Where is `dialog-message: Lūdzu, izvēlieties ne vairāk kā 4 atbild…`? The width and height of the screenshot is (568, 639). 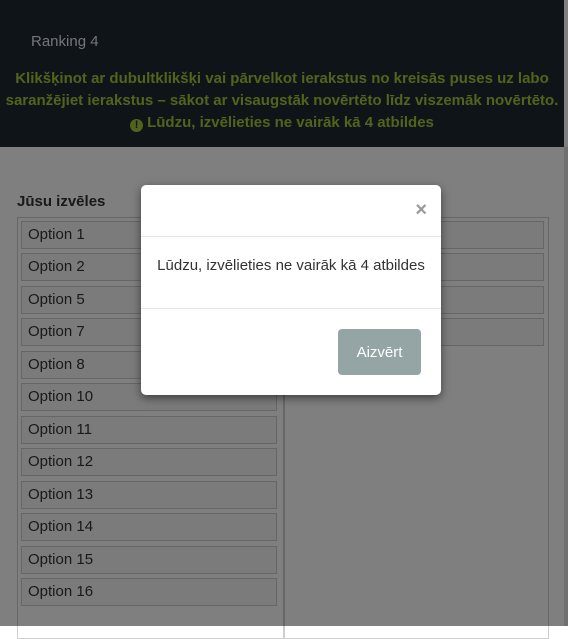 dialog-message: Lūdzu, izvēlieties ne vairāk kā 4 atbild… is located at coordinates (291, 265).